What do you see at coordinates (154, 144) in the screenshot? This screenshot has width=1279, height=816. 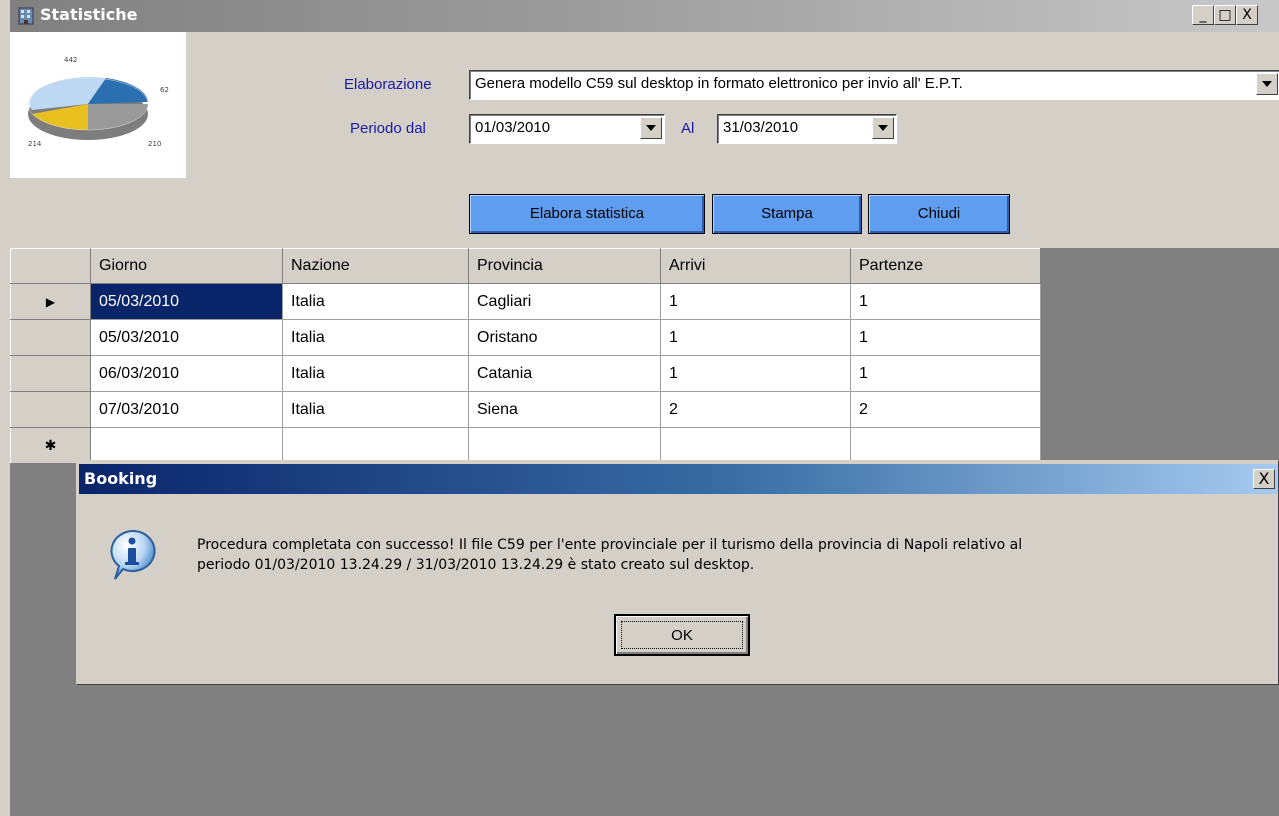 I see `logo-label-3: 210` at bounding box center [154, 144].